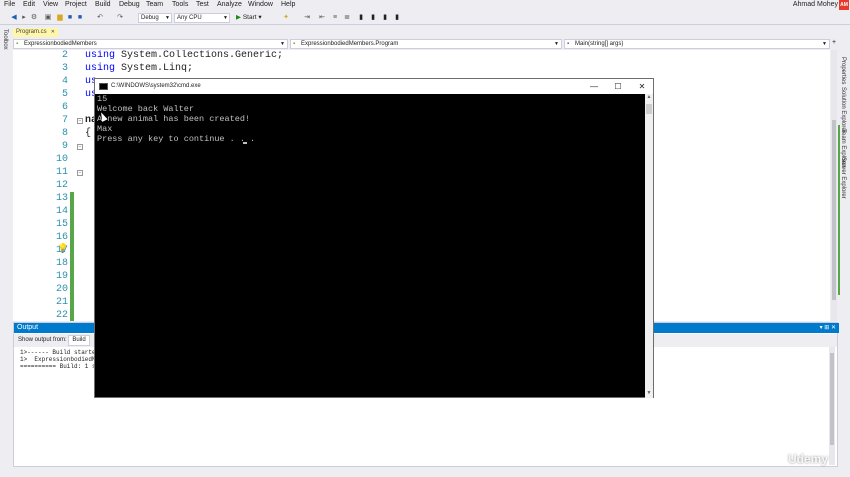  What do you see at coordinates (844, 5) in the screenshot?
I see `avatar: AM` at bounding box center [844, 5].